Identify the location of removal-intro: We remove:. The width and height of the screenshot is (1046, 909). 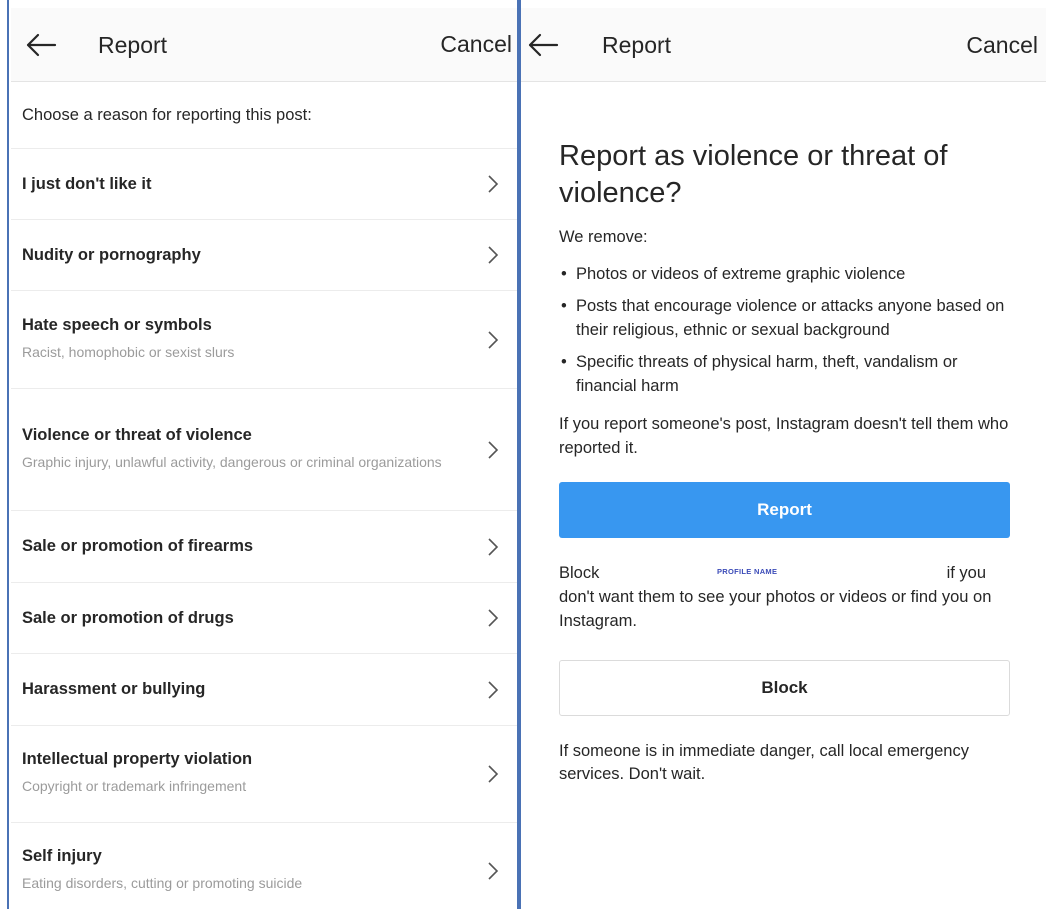
(603, 237).